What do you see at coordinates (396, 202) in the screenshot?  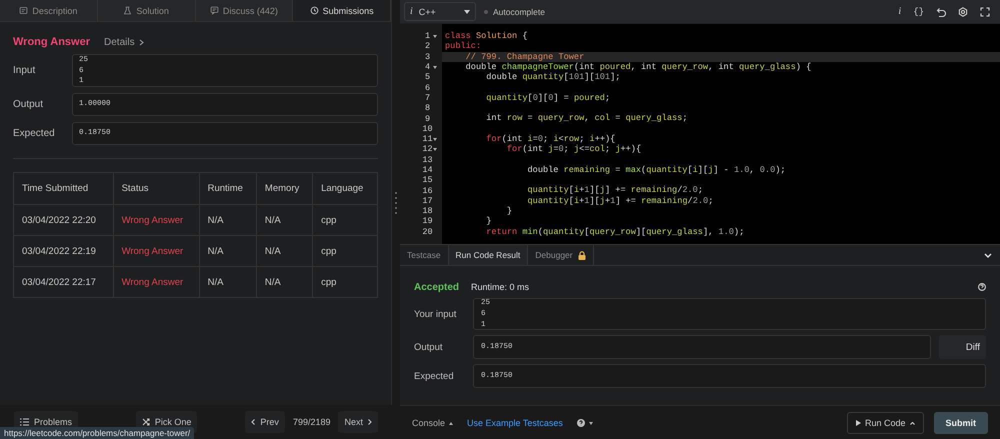 I see `drag-handle-icon` at bounding box center [396, 202].